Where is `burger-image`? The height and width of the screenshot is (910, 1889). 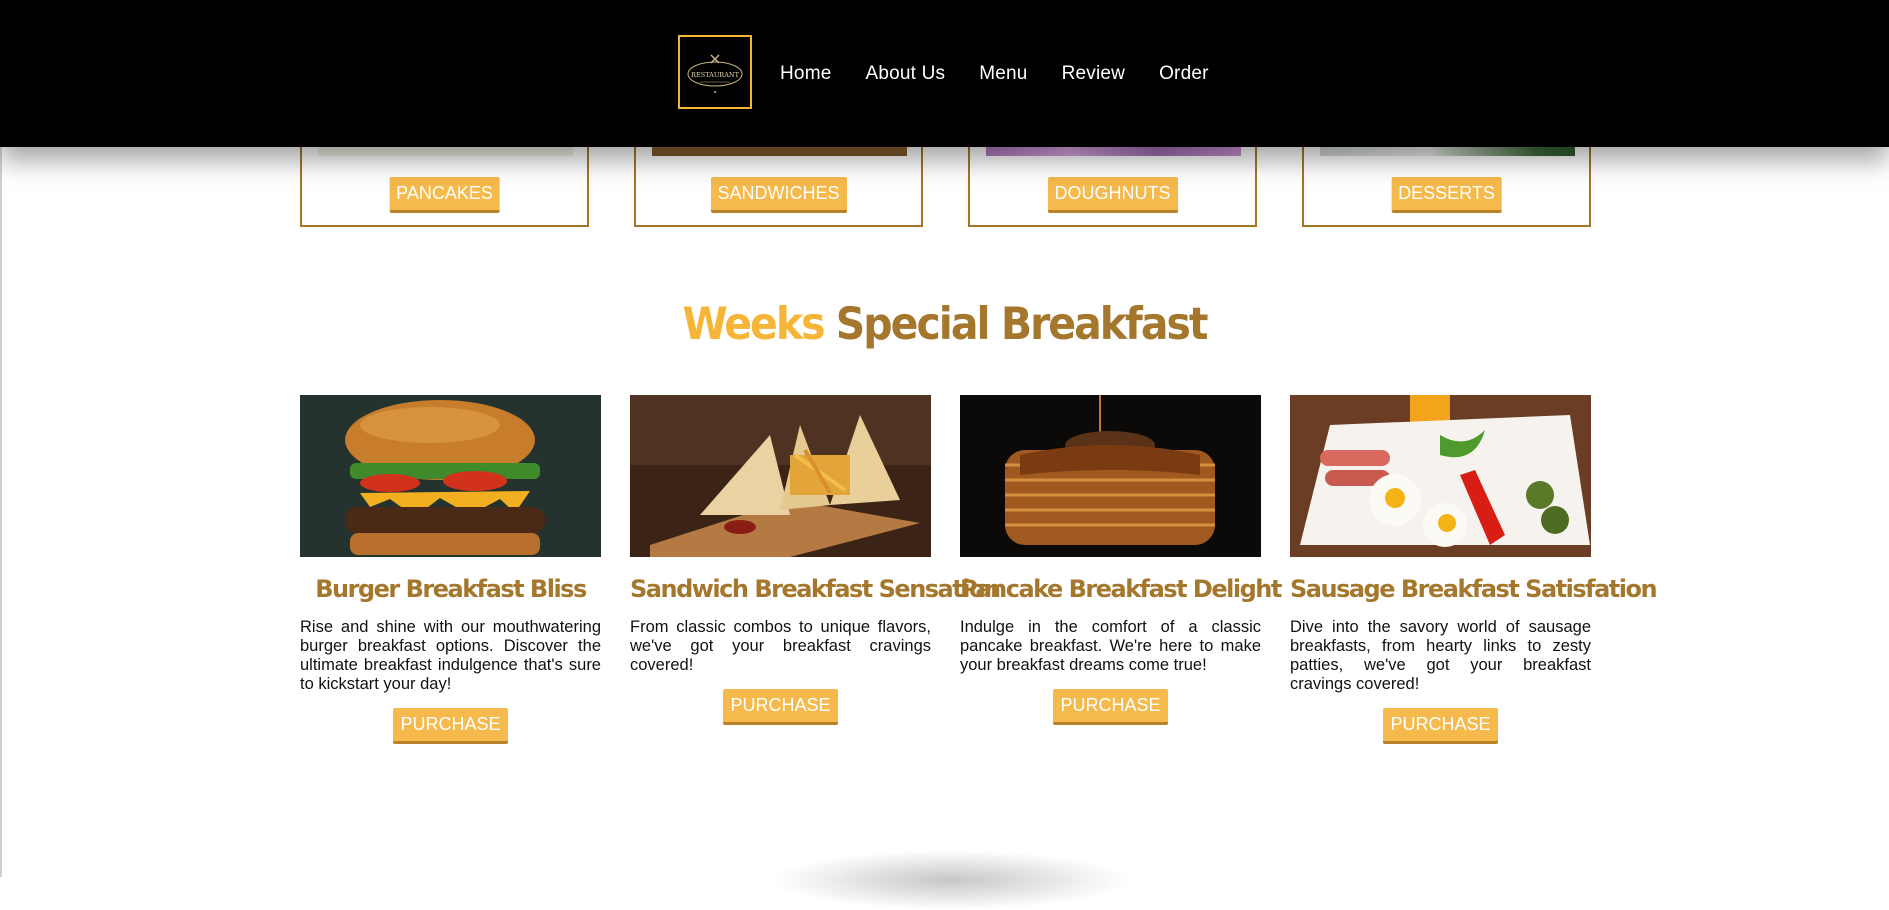 burger-image is located at coordinates (450, 476).